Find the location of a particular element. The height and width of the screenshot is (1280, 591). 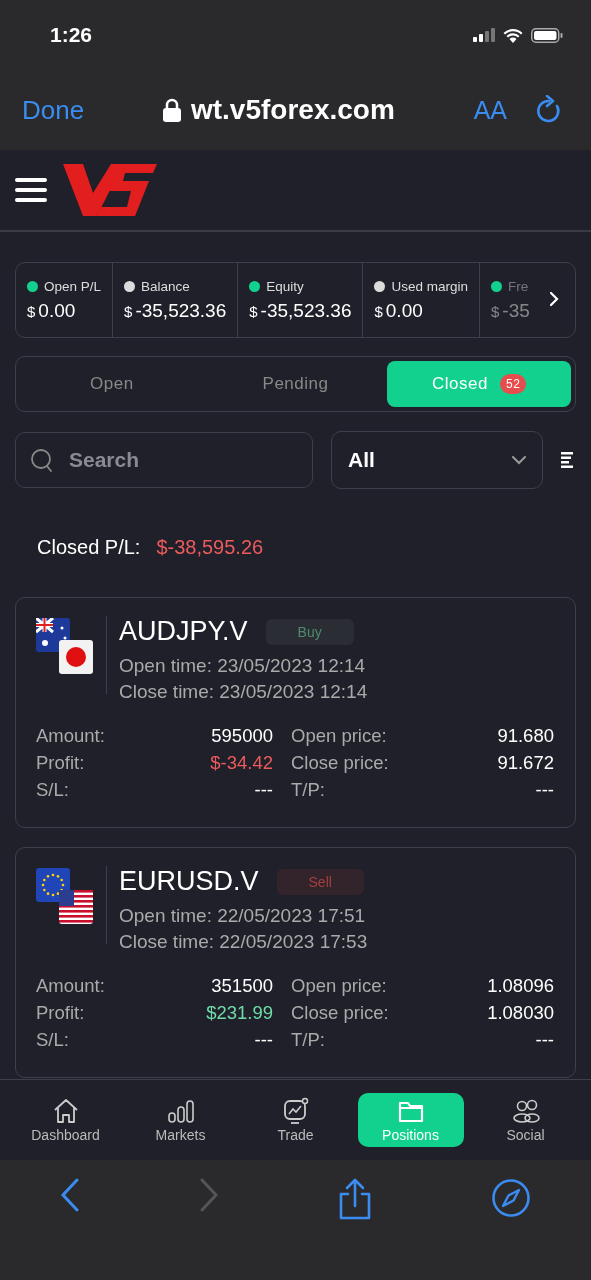

tab: Open is located at coordinates (112, 384).